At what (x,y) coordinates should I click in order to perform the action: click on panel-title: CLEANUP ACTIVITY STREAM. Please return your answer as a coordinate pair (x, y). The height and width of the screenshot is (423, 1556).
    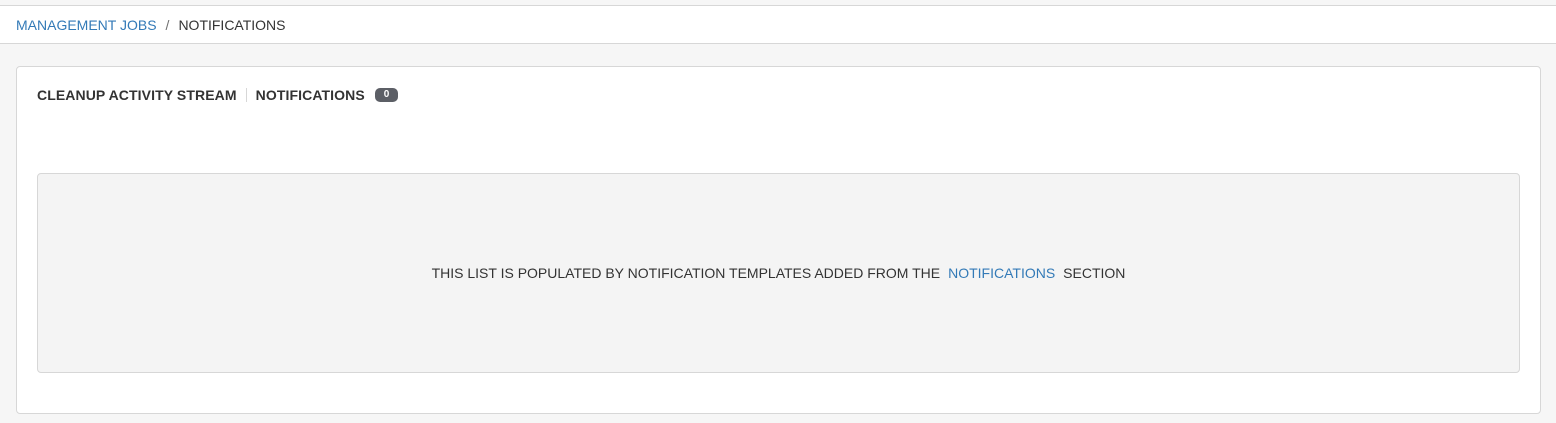
    Looking at the image, I should click on (137, 95).